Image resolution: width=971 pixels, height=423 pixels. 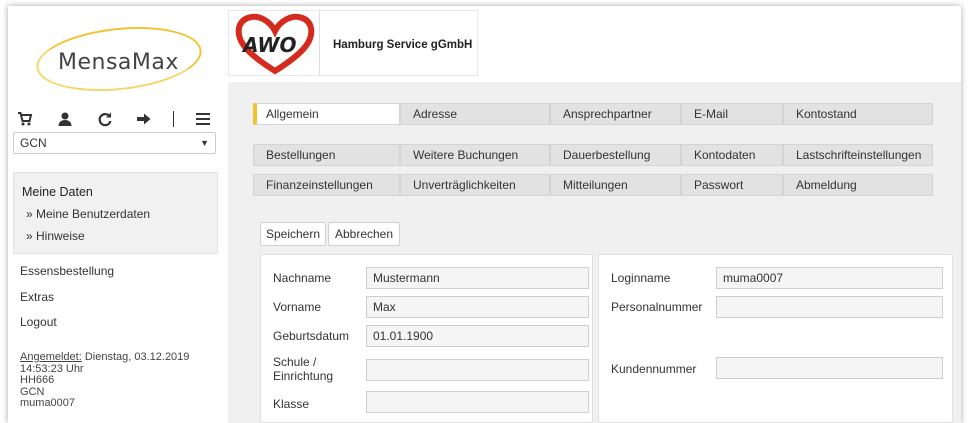 I want to click on tab-lastschrifteinstellungen: Lastschrifteinstellungen, so click(x=858, y=155).